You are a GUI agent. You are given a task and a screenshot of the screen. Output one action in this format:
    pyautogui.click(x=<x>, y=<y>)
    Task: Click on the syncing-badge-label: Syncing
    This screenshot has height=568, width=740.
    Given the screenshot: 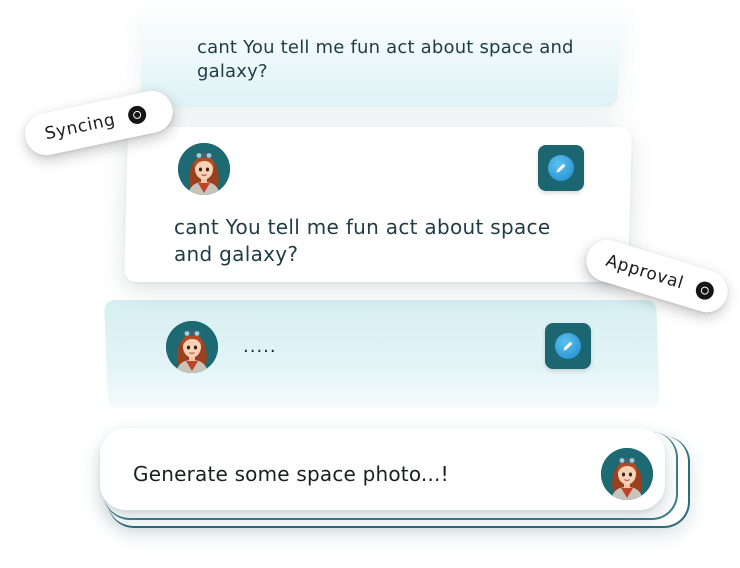 What is the action you would take?
    pyautogui.click(x=80, y=127)
    